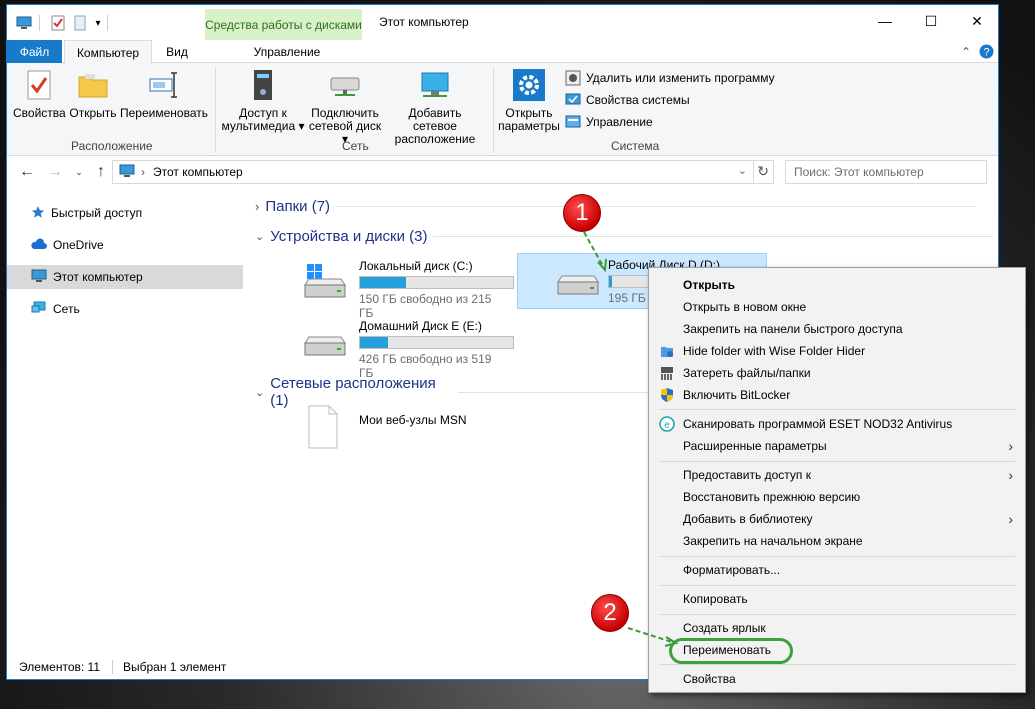  Describe the element at coordinates (582, 213) in the screenshot. I see `step-badge-1: 1` at that location.